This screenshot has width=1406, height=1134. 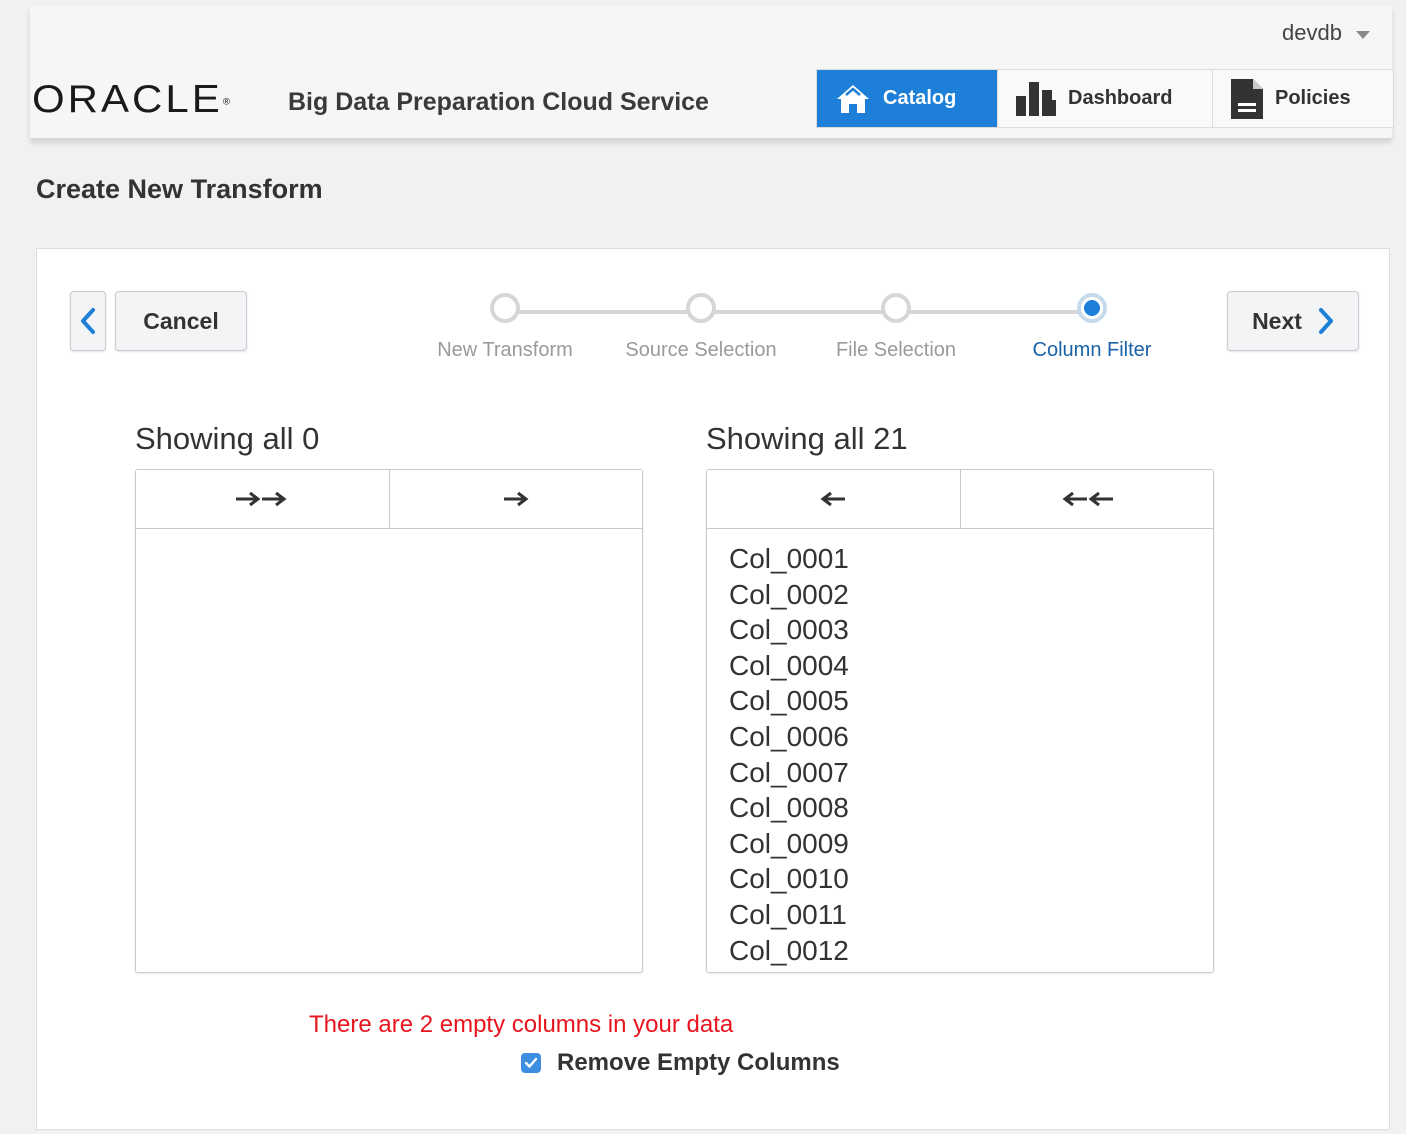 I want to click on step-dot-file-selection, so click(x=896, y=308).